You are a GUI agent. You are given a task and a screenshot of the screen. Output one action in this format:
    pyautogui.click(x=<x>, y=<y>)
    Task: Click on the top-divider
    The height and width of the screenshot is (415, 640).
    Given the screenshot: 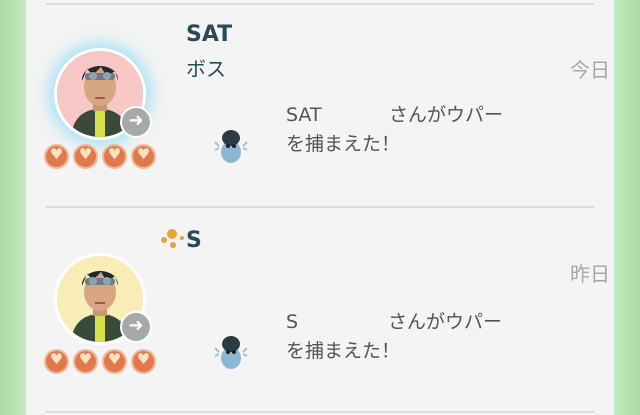 What is the action you would take?
    pyautogui.click(x=320, y=4)
    